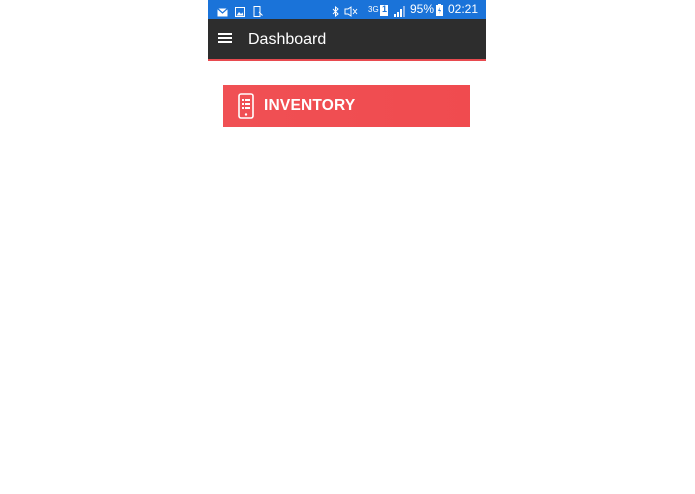  What do you see at coordinates (287, 39) in the screenshot?
I see `page-title: Dashboard` at bounding box center [287, 39].